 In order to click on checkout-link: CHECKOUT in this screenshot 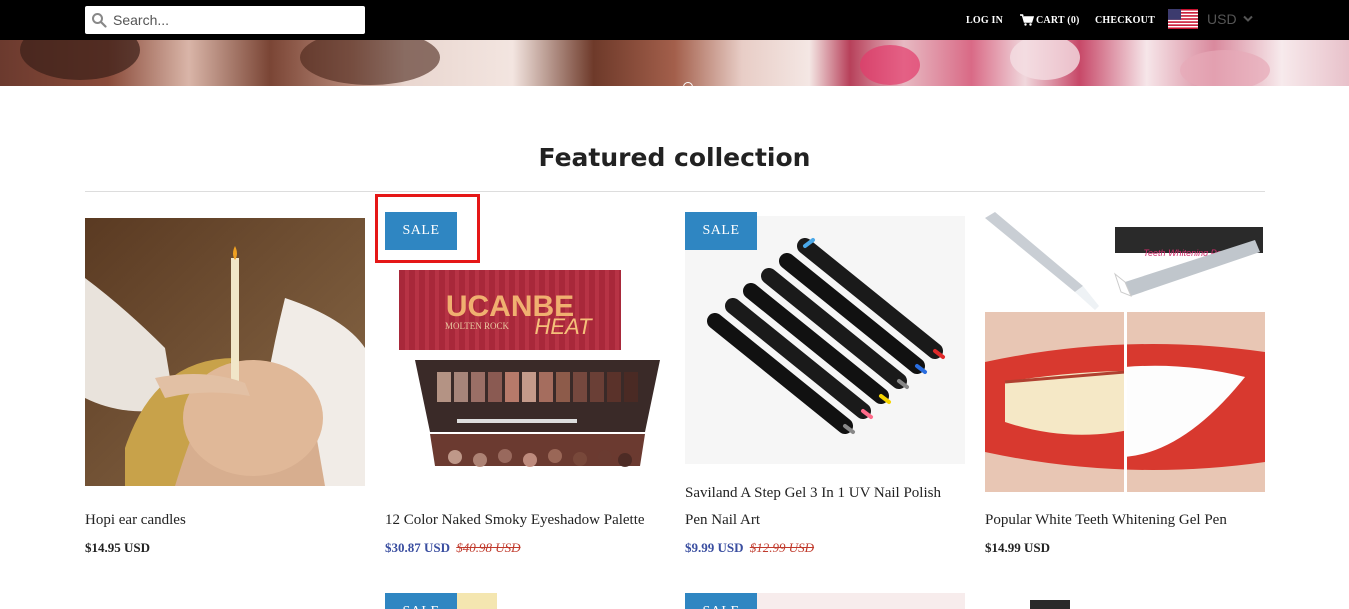, I will do `click(1125, 20)`.